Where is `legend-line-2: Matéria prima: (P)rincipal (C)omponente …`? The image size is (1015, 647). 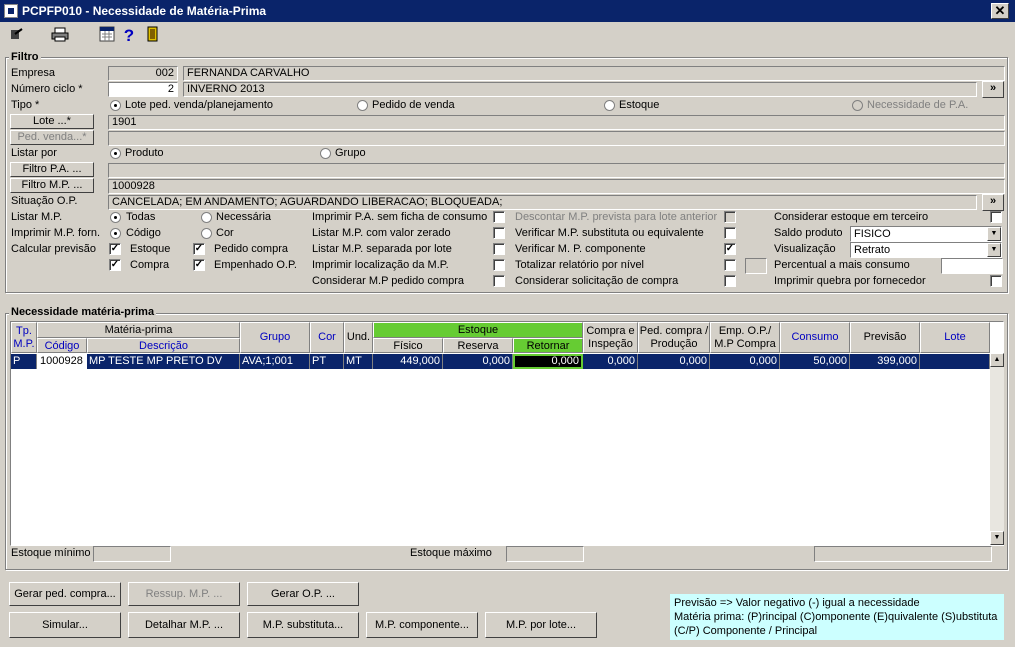 legend-line-2: Matéria prima: (P)rincipal (C)omponente … is located at coordinates (836, 617).